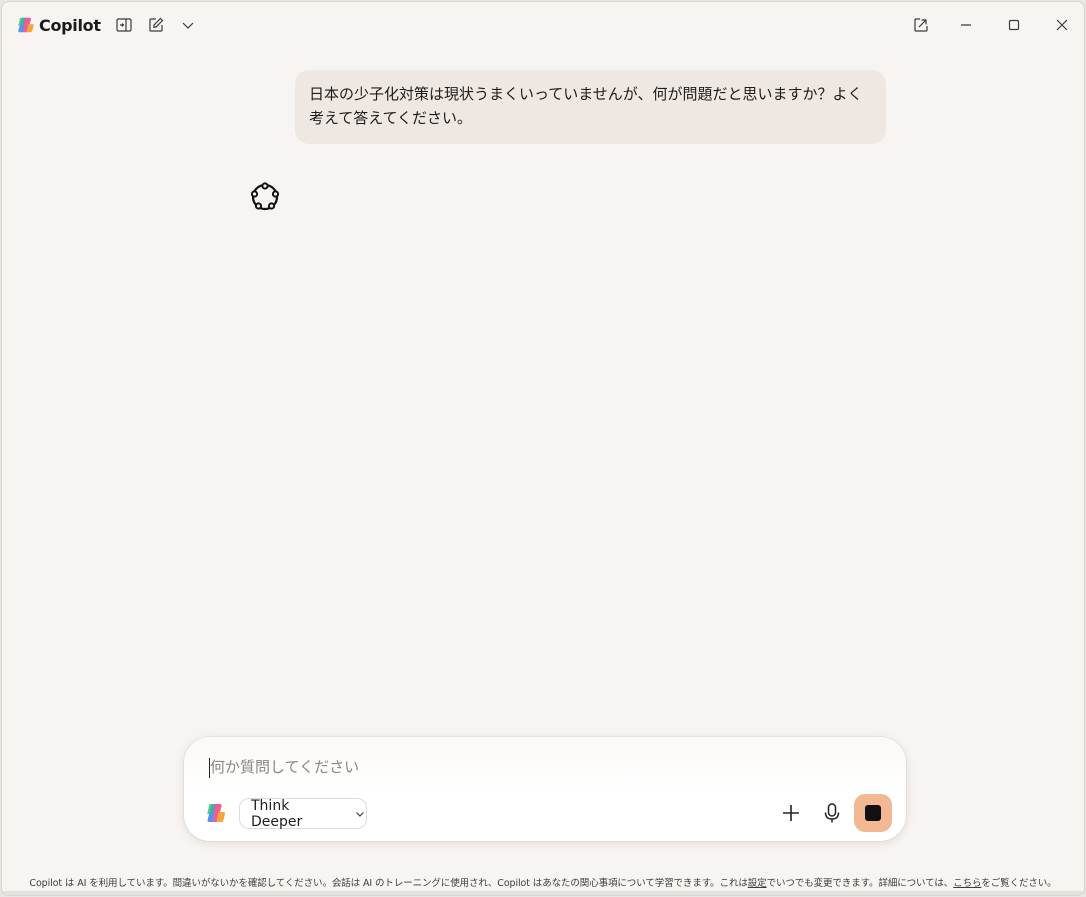  I want to click on copilot-mode-icon, so click(216, 813).